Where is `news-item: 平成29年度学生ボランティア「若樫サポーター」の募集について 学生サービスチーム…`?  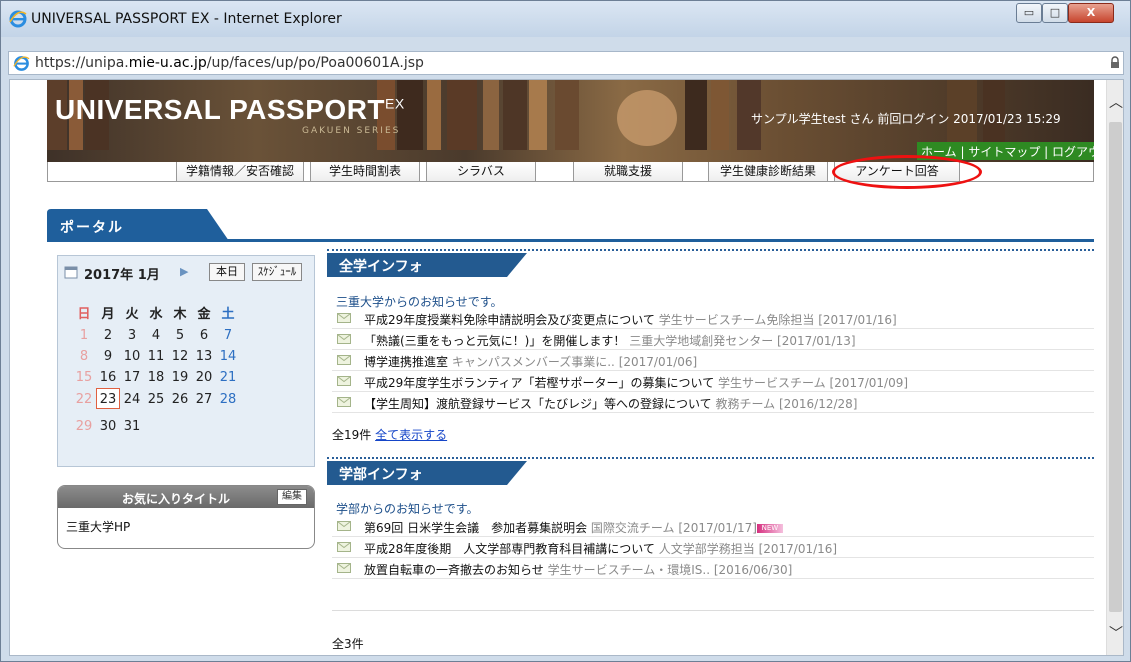 news-item: 平成29年度学生ボランティア「若樫サポーター」の募集について 学生サービスチーム… is located at coordinates (713, 381).